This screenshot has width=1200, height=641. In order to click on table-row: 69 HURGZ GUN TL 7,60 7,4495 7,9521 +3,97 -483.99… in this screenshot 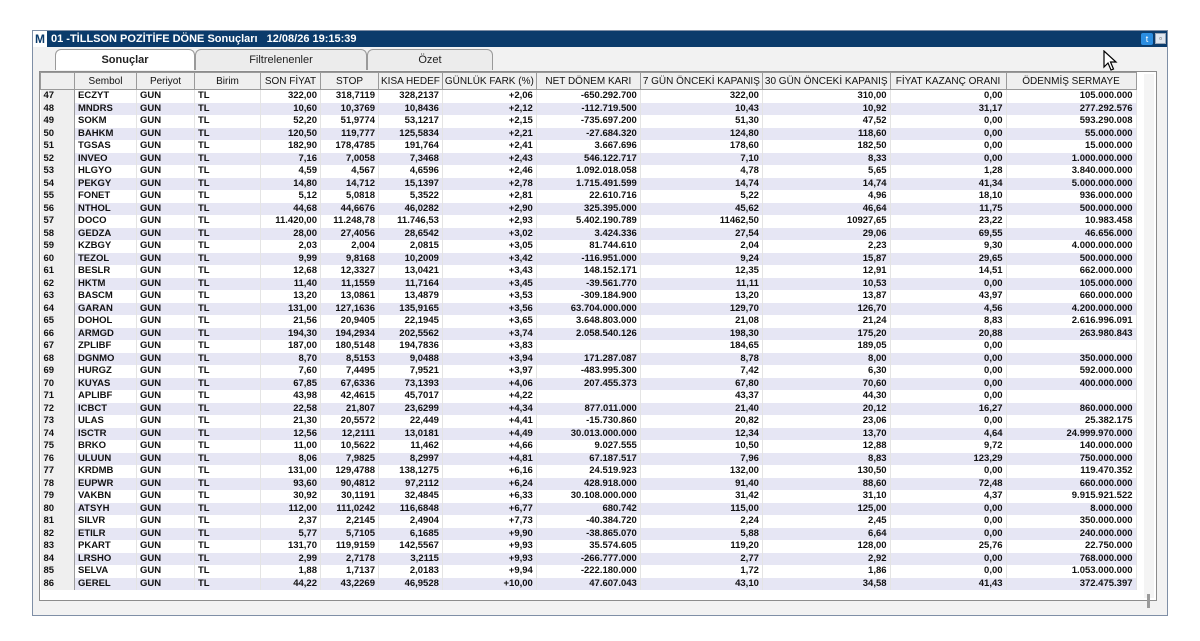, I will do `click(588, 371)`.